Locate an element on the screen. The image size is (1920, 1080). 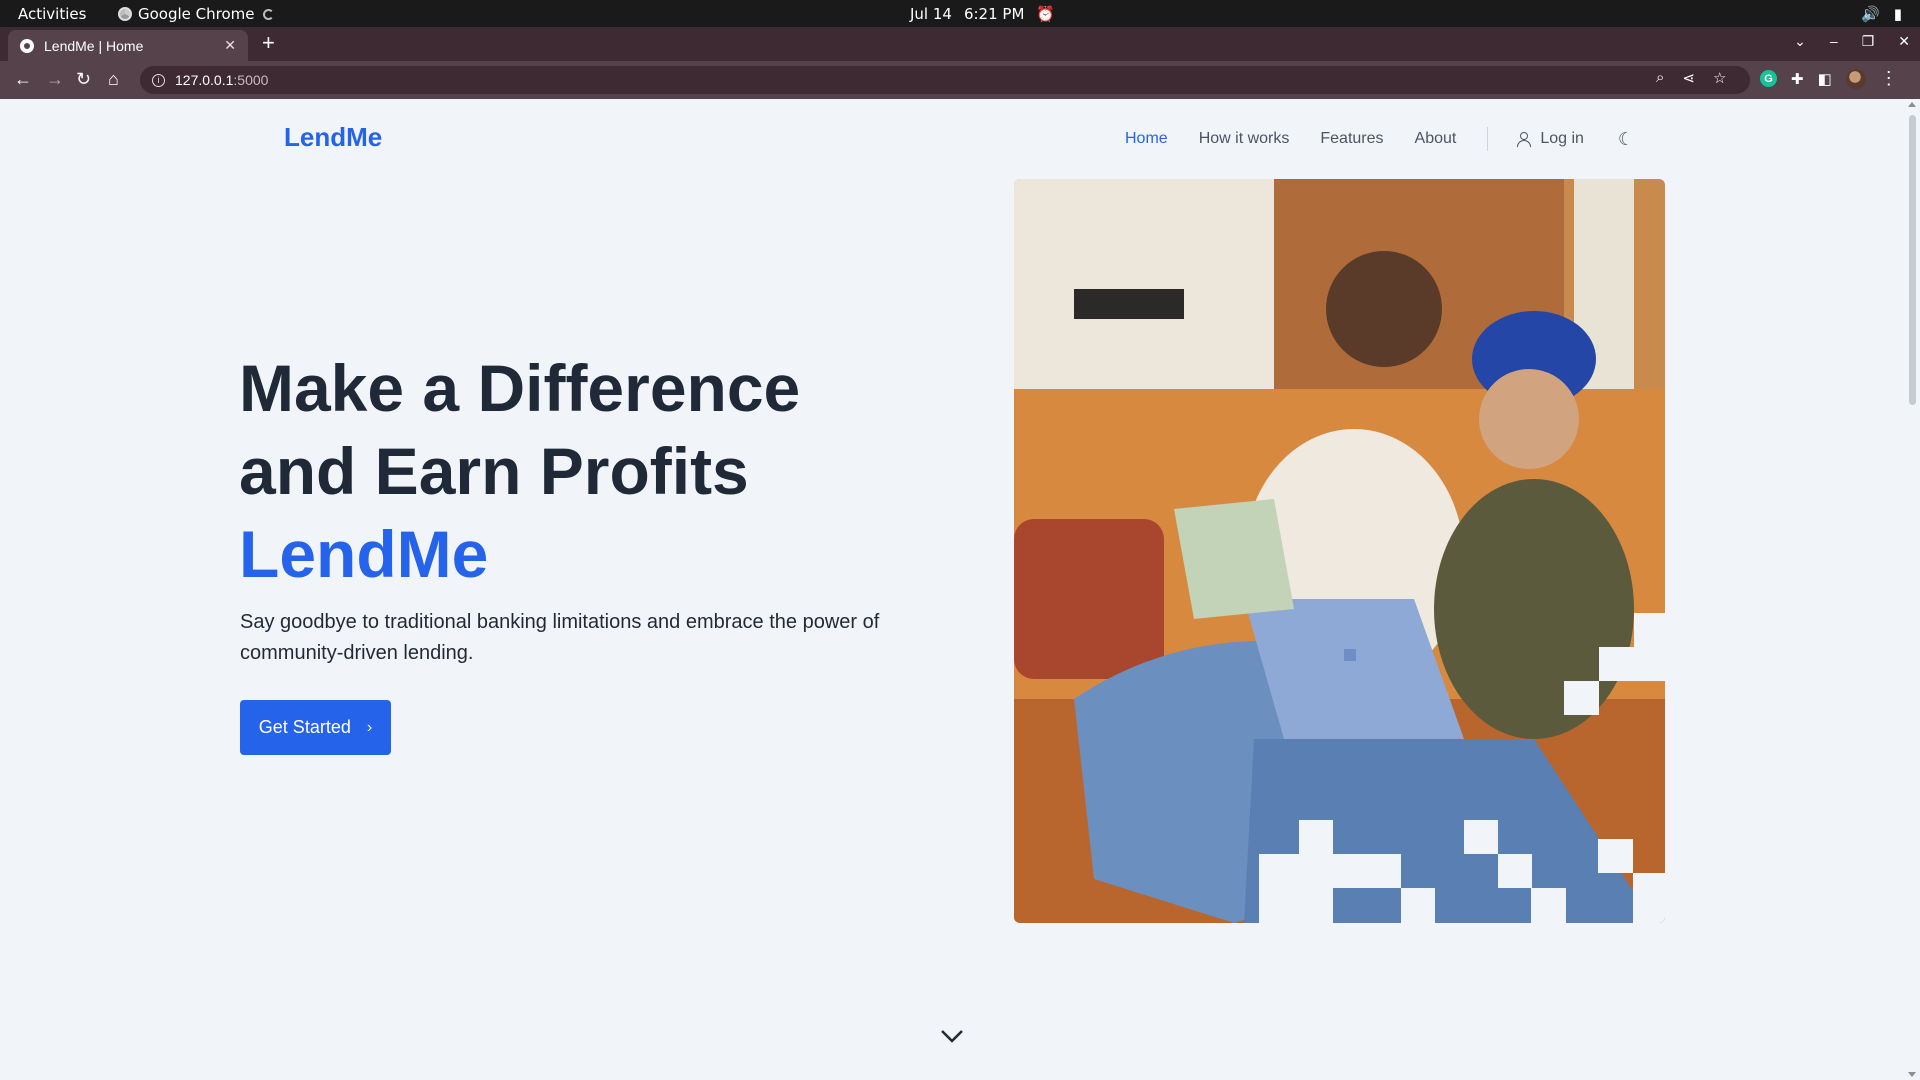
scrollbar-thumb is located at coordinates (1912, 260).